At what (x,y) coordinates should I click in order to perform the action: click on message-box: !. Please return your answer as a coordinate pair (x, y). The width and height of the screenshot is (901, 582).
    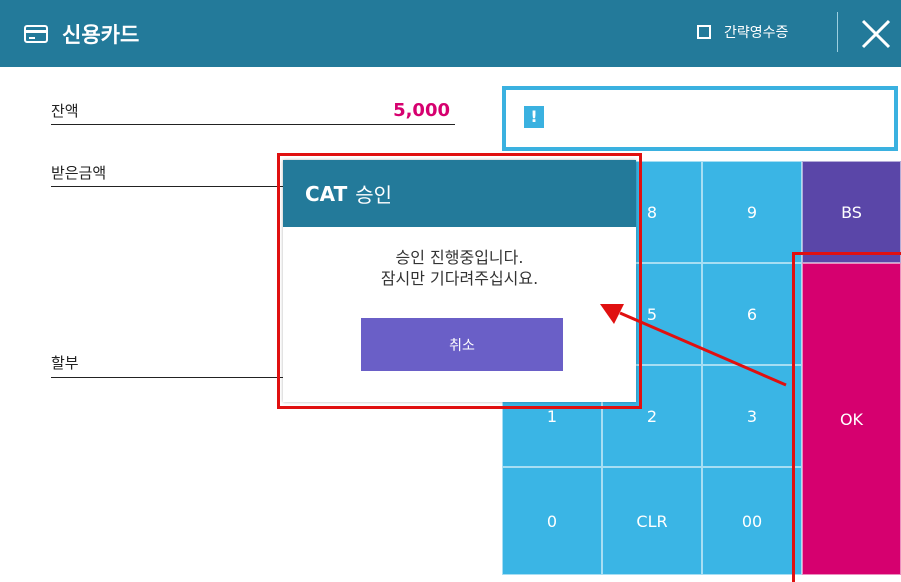
    Looking at the image, I should click on (700, 118).